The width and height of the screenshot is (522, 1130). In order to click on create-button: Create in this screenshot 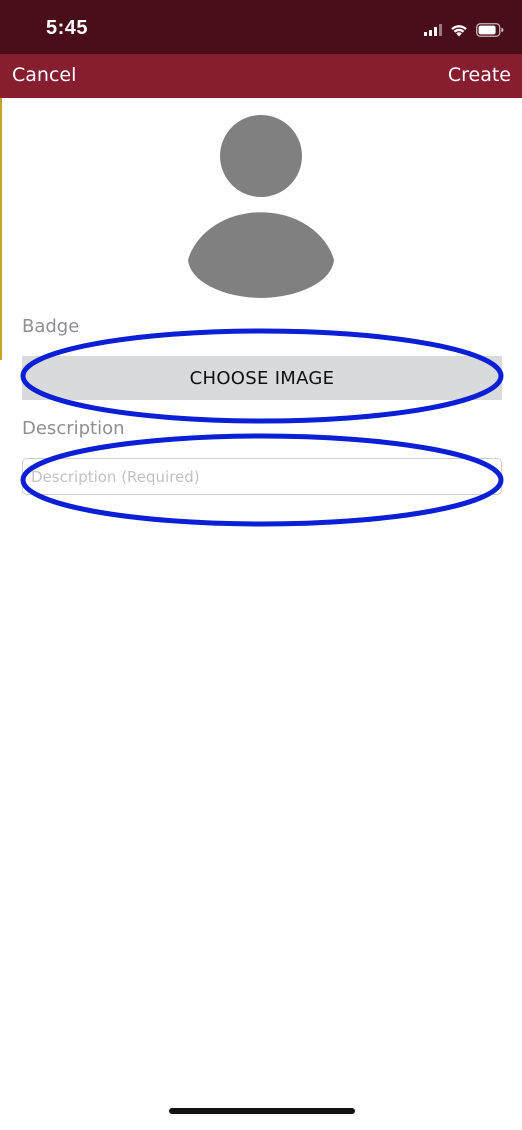, I will do `click(479, 75)`.